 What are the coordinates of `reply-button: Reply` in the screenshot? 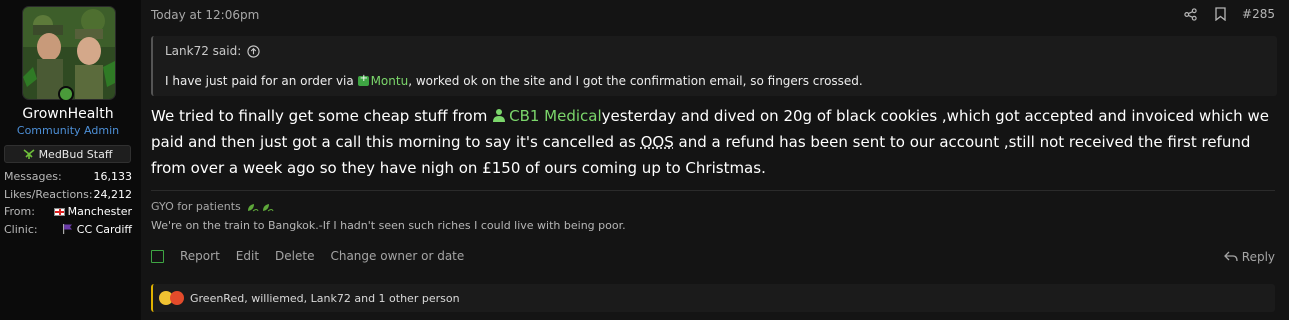 It's located at (1249, 257).